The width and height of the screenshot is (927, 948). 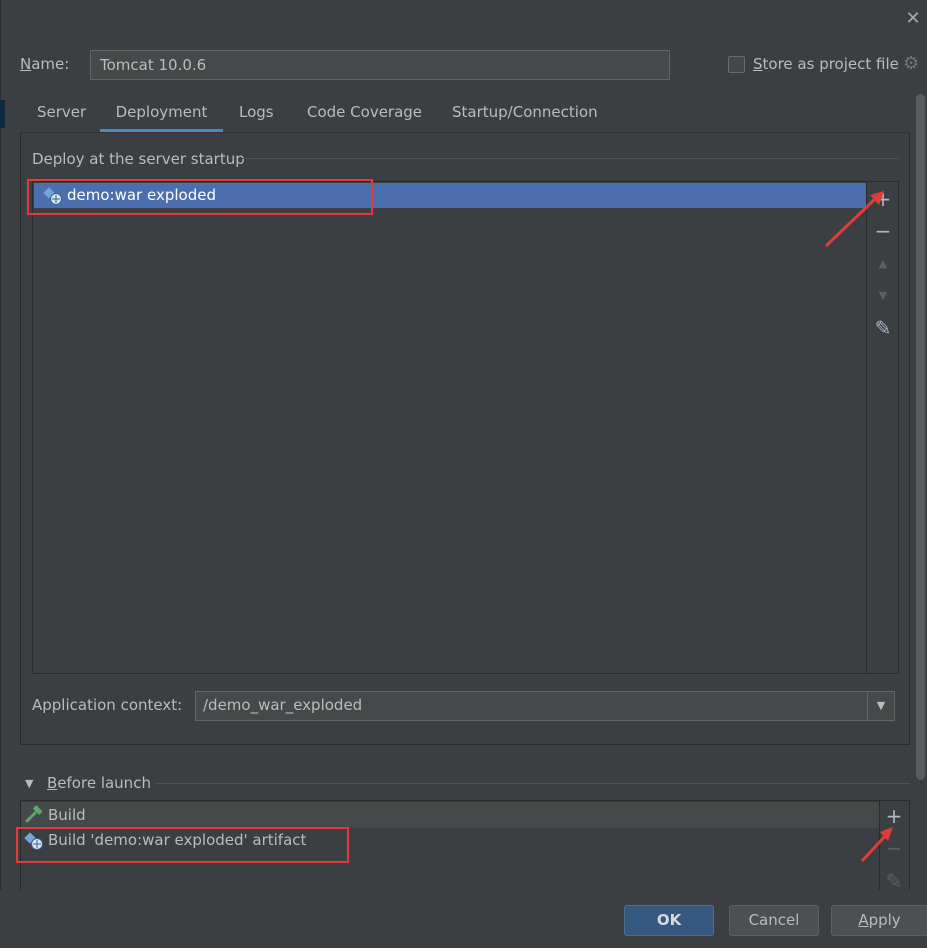 I want to click on apply-button: Apply, so click(x=879, y=920).